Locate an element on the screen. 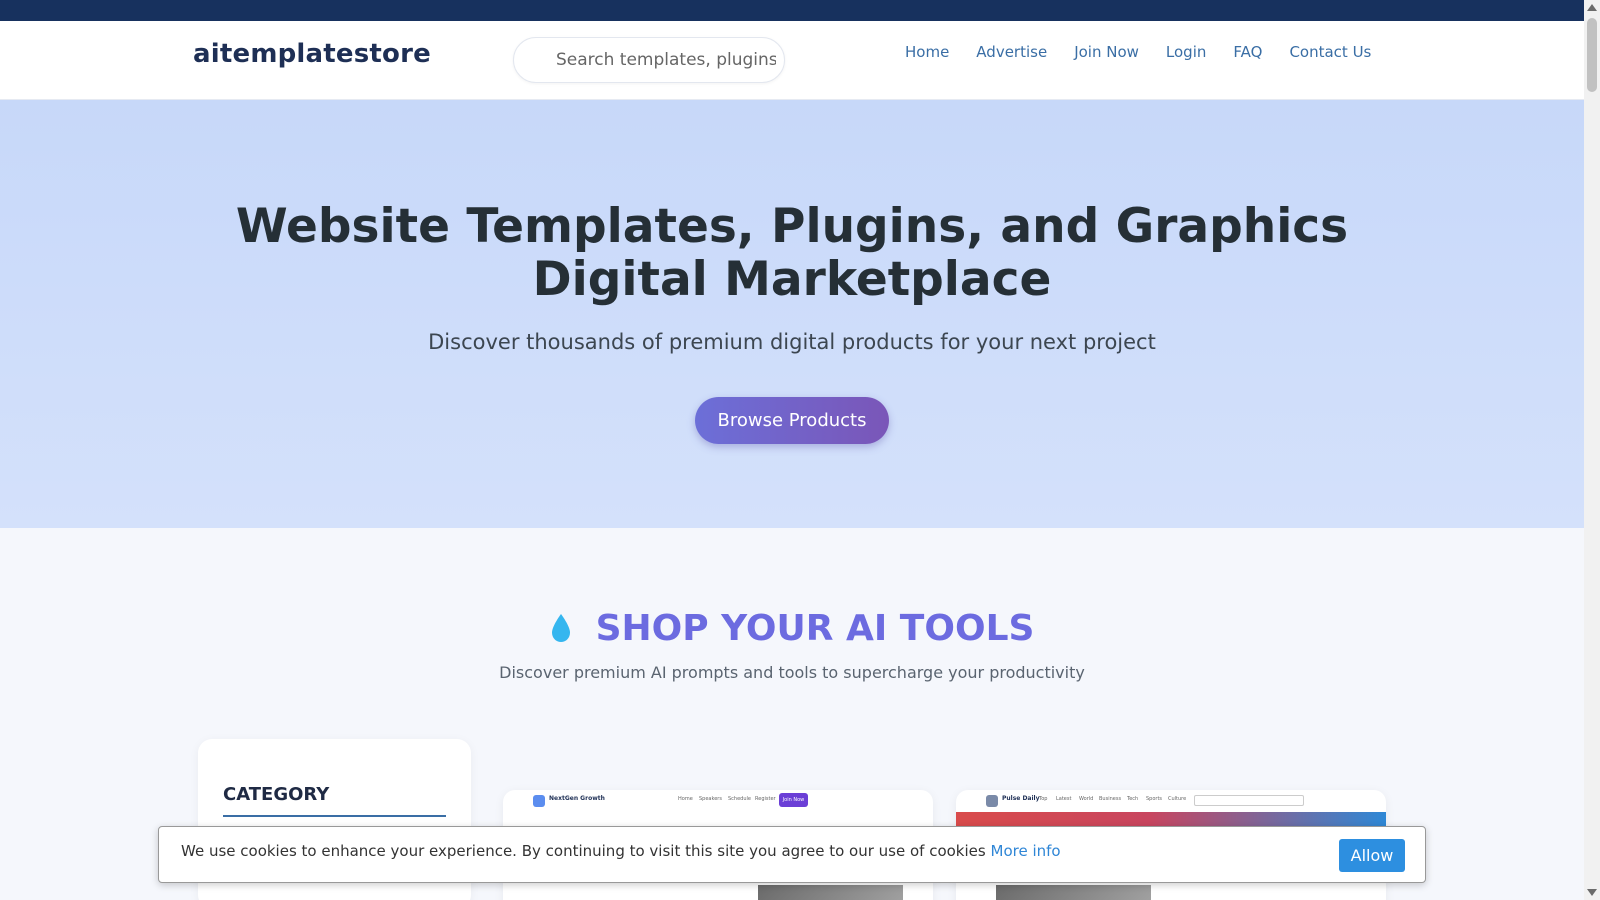 The image size is (1600, 900). preview-ticker is located at coordinates (1171, 819).